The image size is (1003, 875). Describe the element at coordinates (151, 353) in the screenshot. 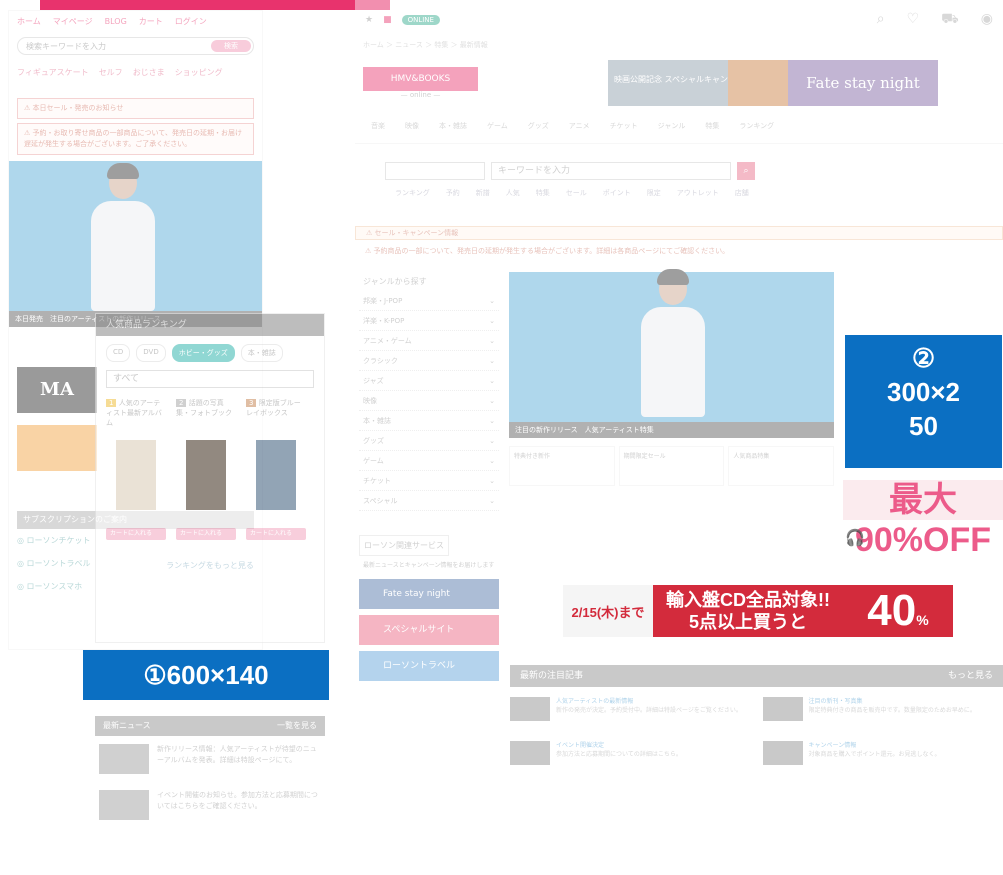

I see `ranking-tab: DVD` at that location.